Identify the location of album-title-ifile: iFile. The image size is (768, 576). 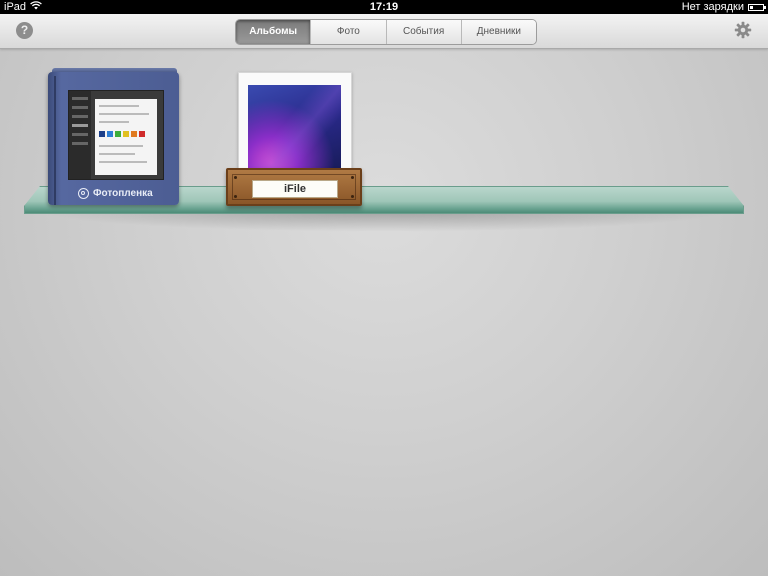
(295, 189).